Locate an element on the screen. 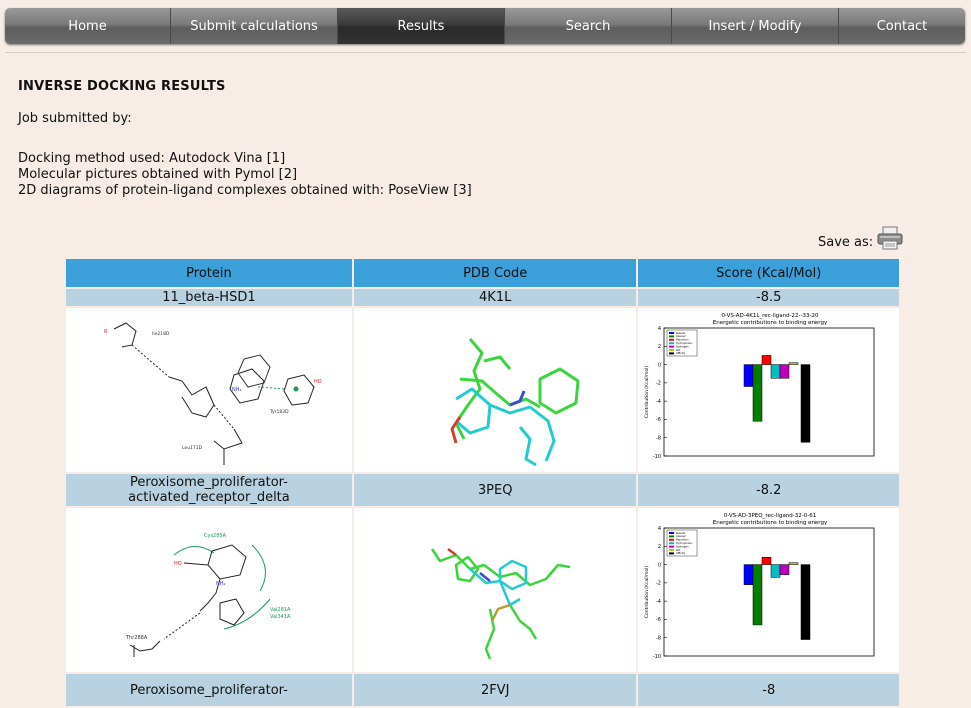  nav-results: Results is located at coordinates (421, 26).